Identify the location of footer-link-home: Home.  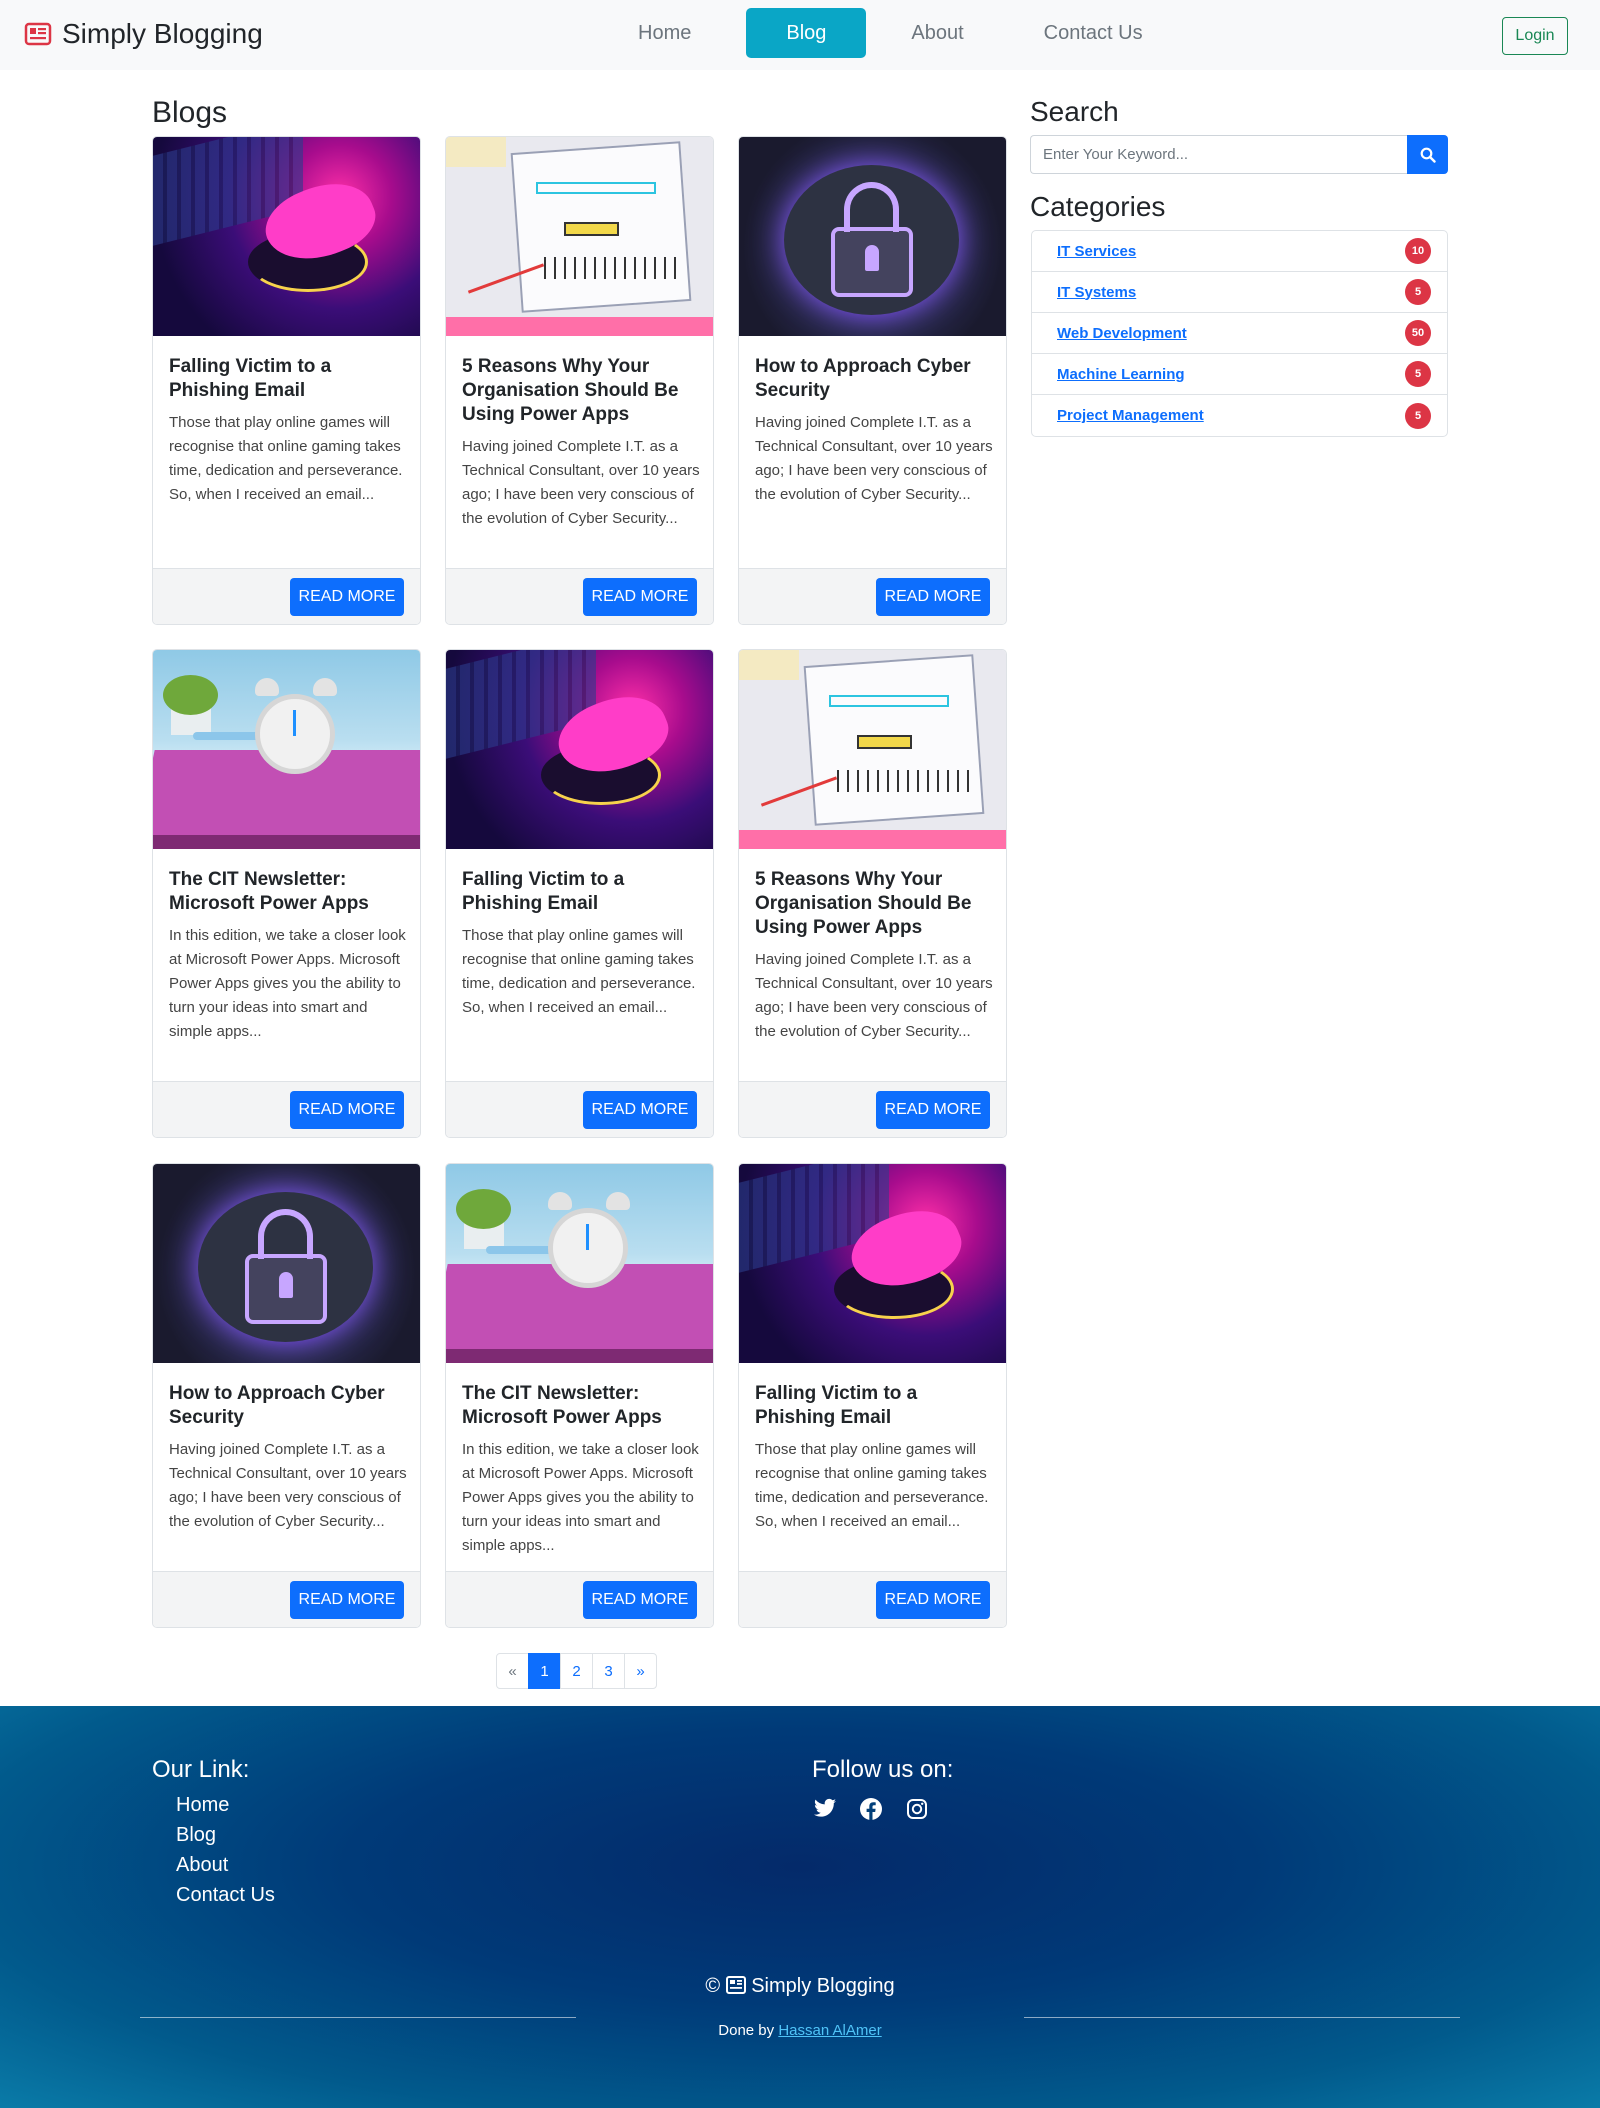
(225, 1809).